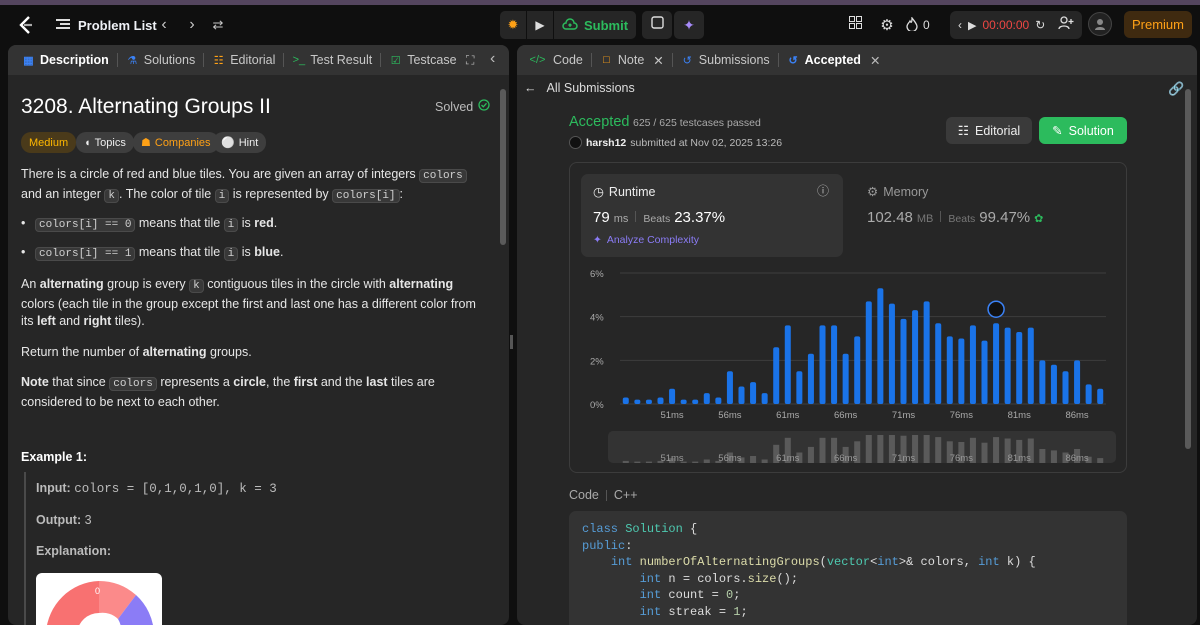  I want to click on problem-list-button: Problem List, so click(106, 25).